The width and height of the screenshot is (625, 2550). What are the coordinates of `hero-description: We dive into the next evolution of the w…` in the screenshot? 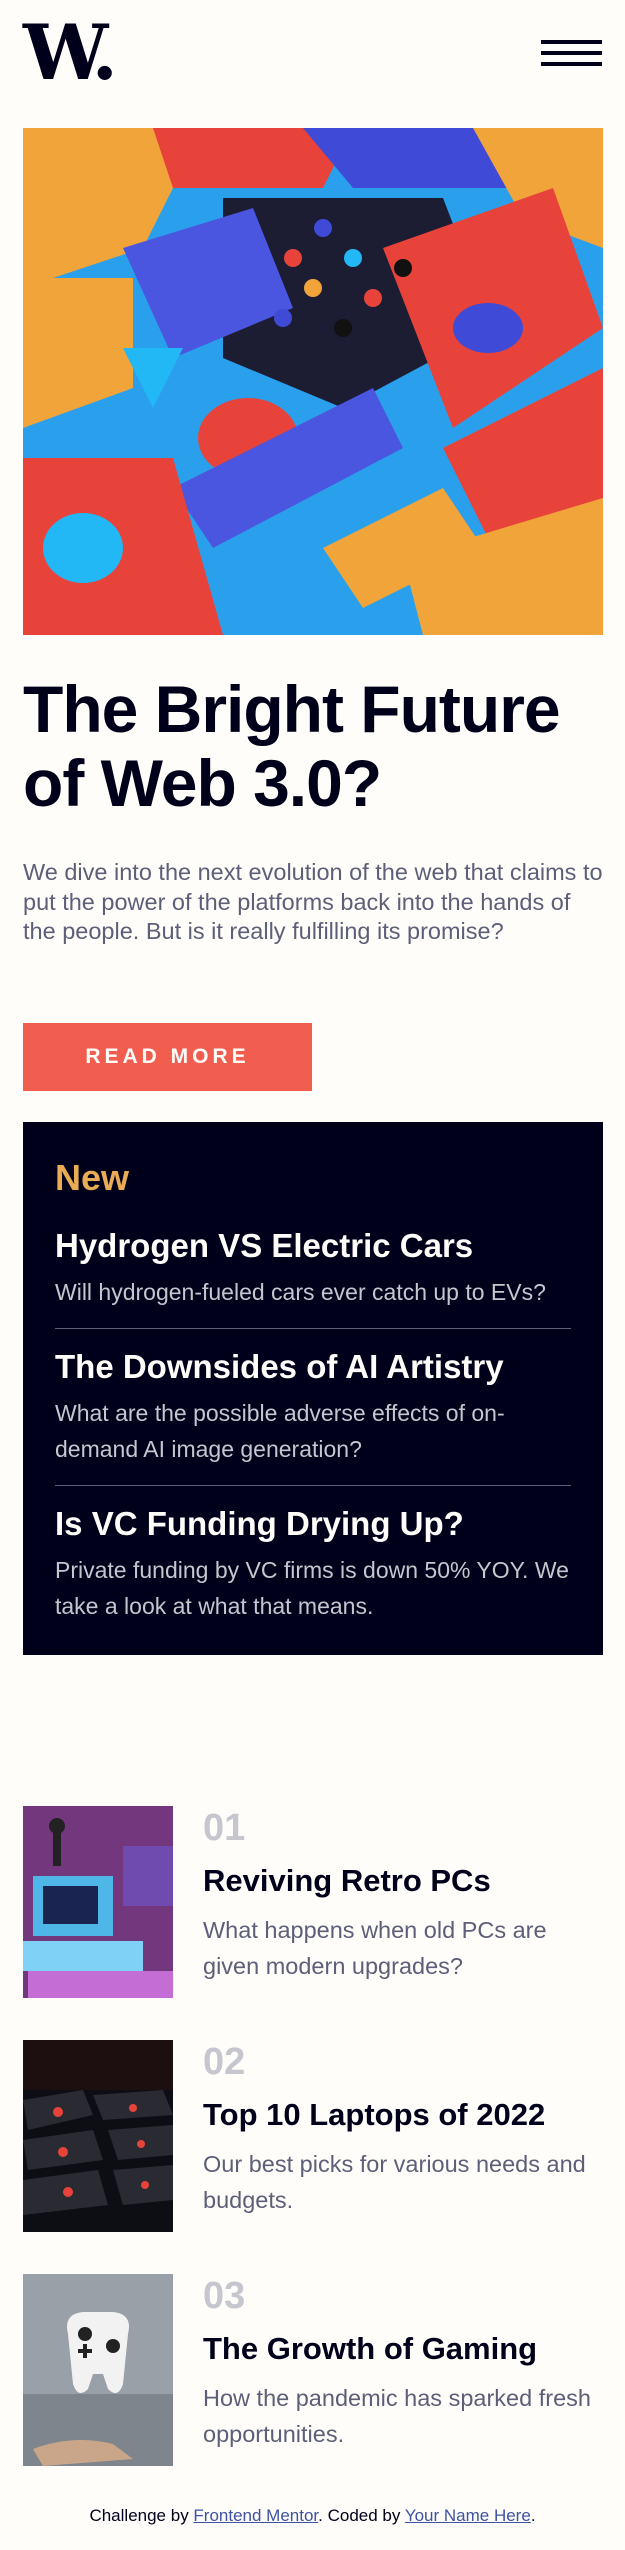 It's located at (313, 901).